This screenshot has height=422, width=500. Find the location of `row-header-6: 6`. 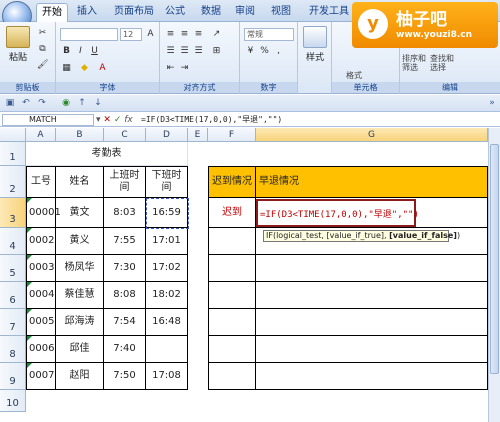

row-header-6: 6 is located at coordinates (13, 295).